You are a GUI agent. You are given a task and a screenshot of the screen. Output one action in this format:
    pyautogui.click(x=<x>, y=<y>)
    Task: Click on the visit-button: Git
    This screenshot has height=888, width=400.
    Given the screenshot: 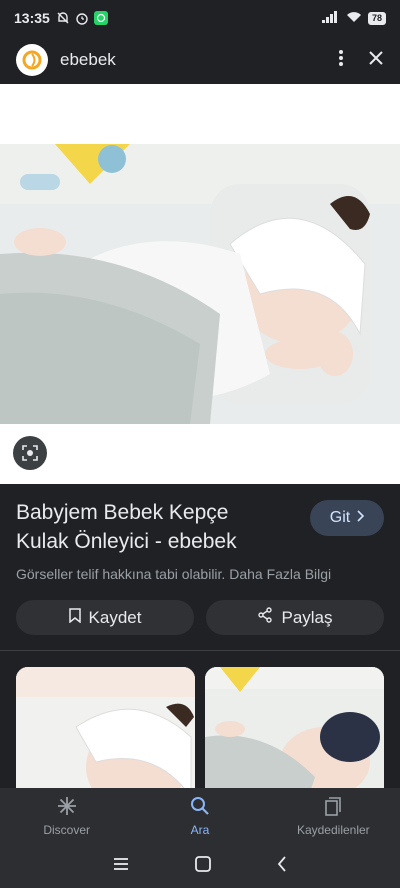 What is the action you would take?
    pyautogui.click(x=347, y=518)
    